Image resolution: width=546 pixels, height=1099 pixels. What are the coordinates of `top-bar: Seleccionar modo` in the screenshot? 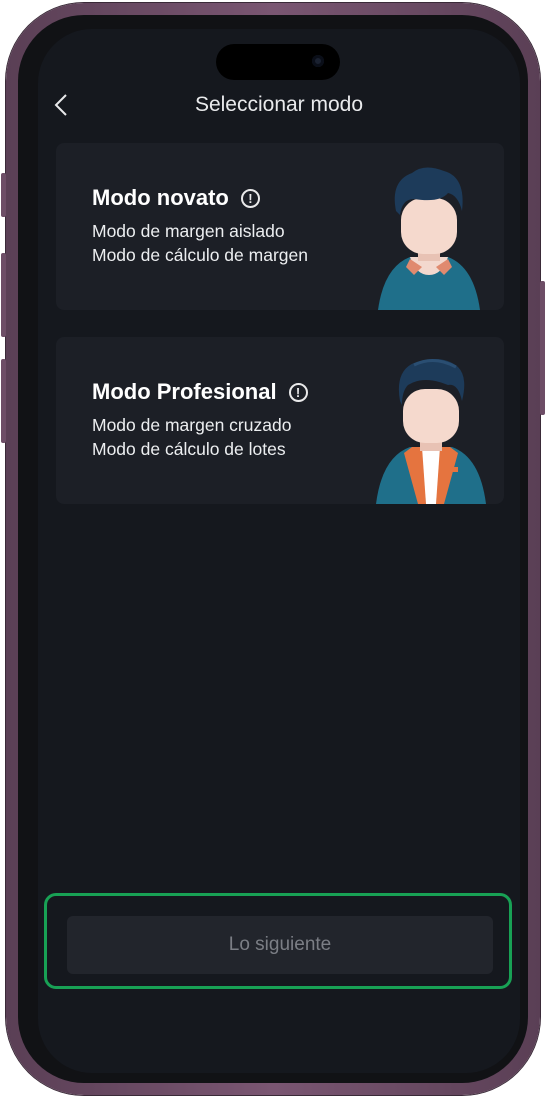 It's located at (279, 105).